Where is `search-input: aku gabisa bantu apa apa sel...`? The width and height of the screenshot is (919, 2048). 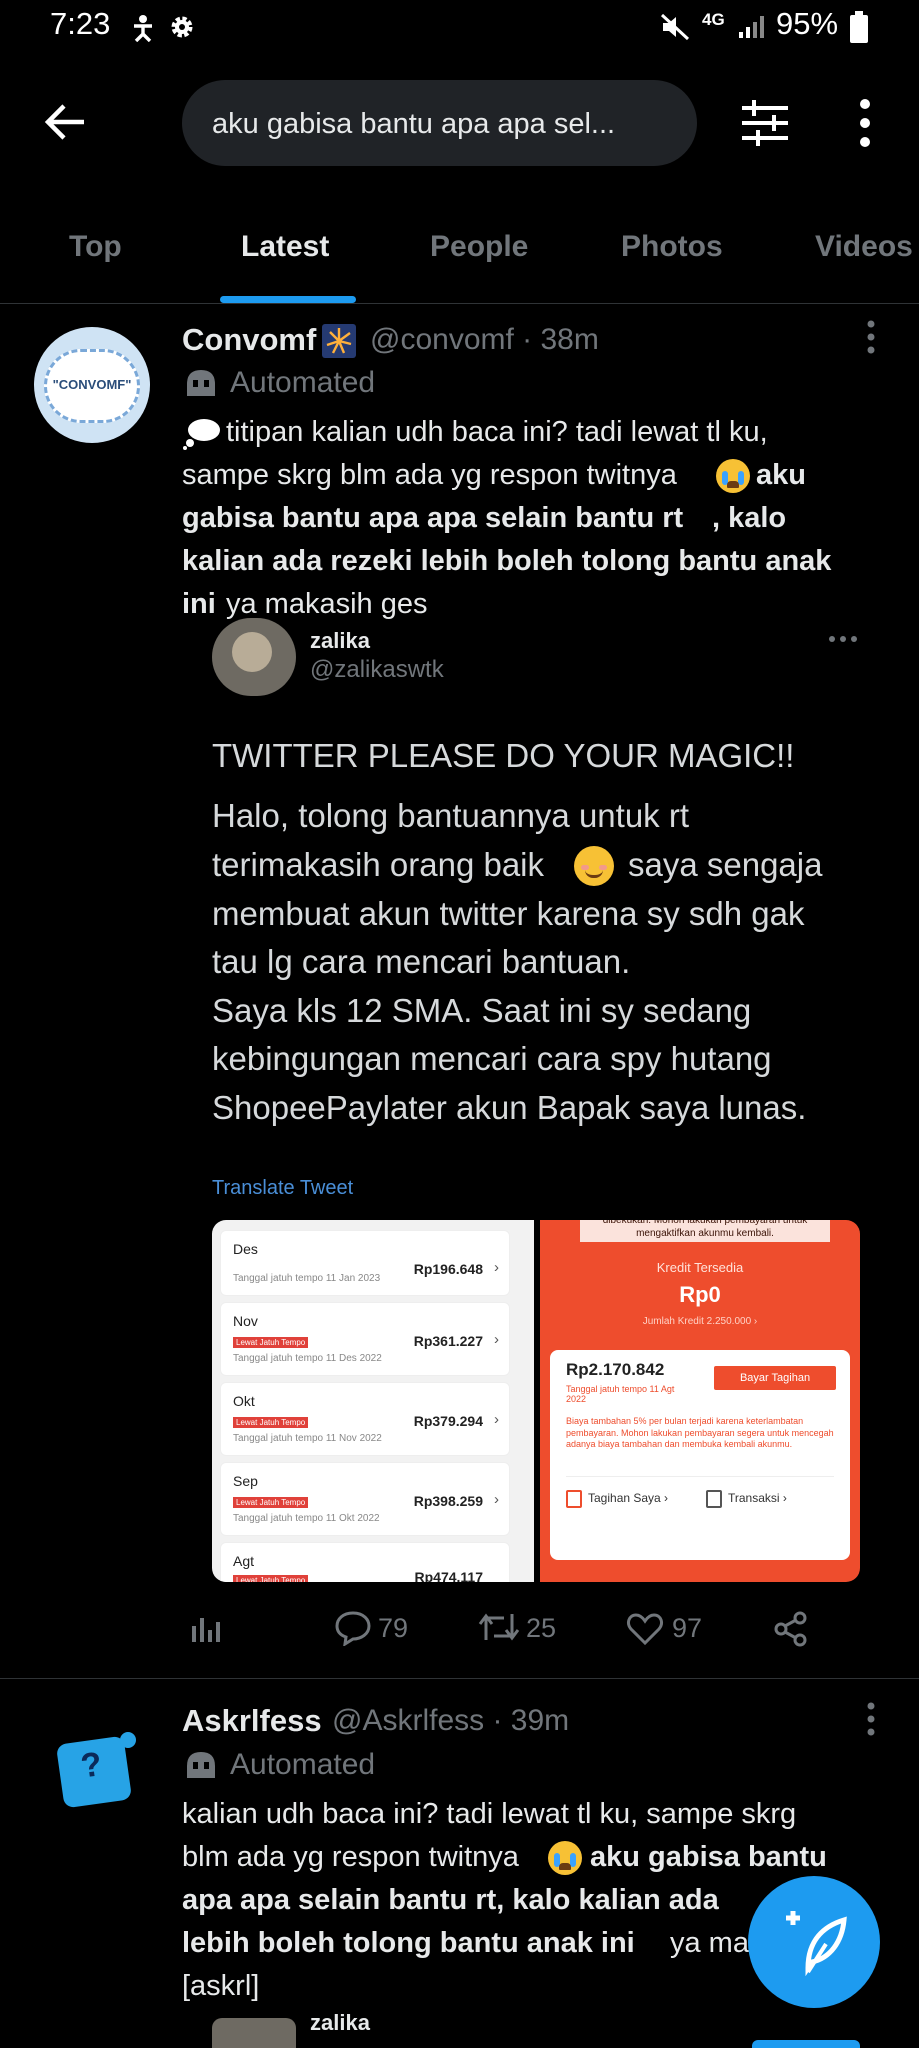
search-input: aku gabisa bantu apa apa sel... is located at coordinates (439, 123).